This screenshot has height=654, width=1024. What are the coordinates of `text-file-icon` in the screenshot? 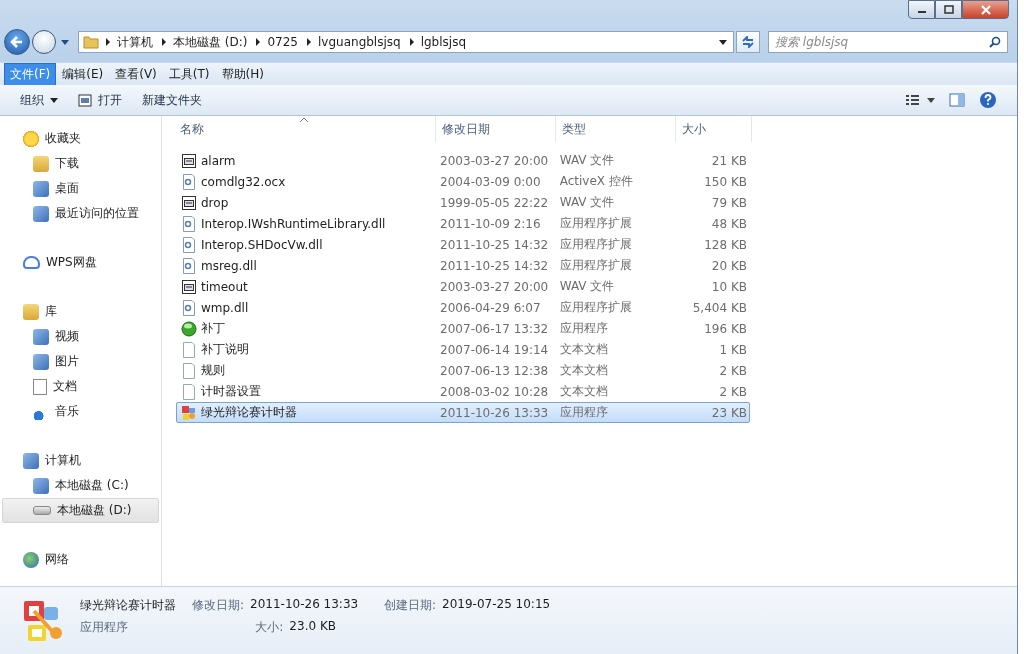 It's located at (189, 349).